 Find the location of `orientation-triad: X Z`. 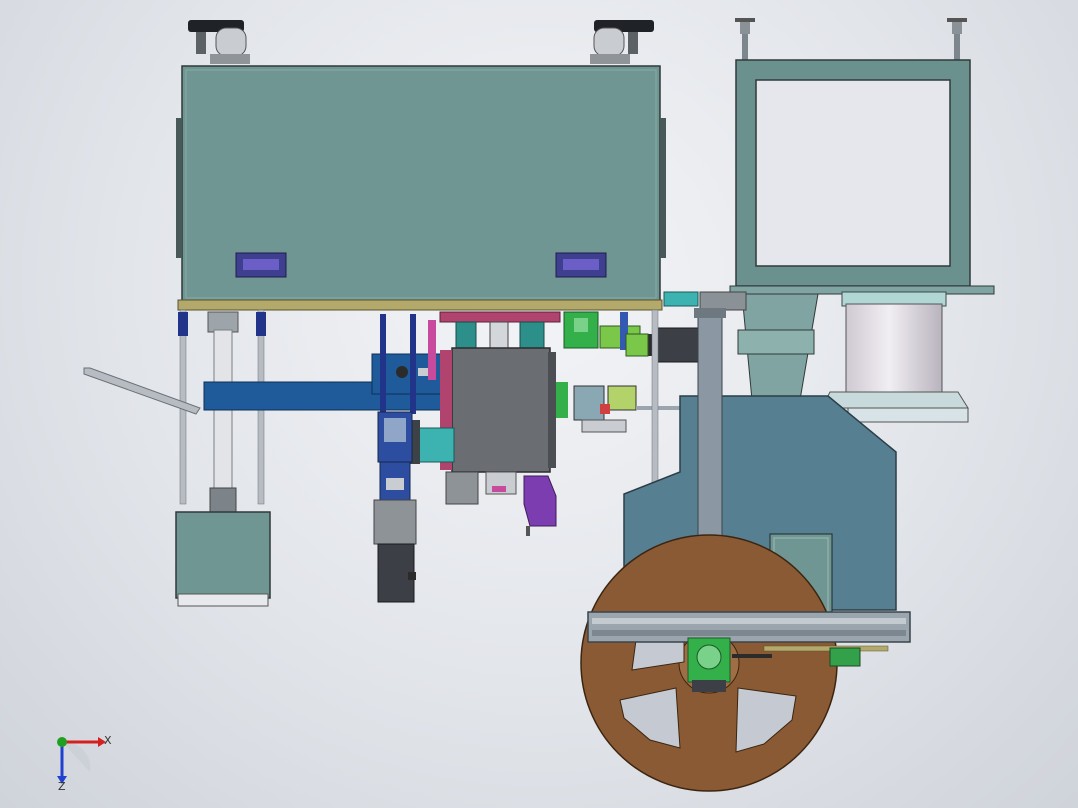

orientation-triad: X Z is located at coordinates (84, 763).